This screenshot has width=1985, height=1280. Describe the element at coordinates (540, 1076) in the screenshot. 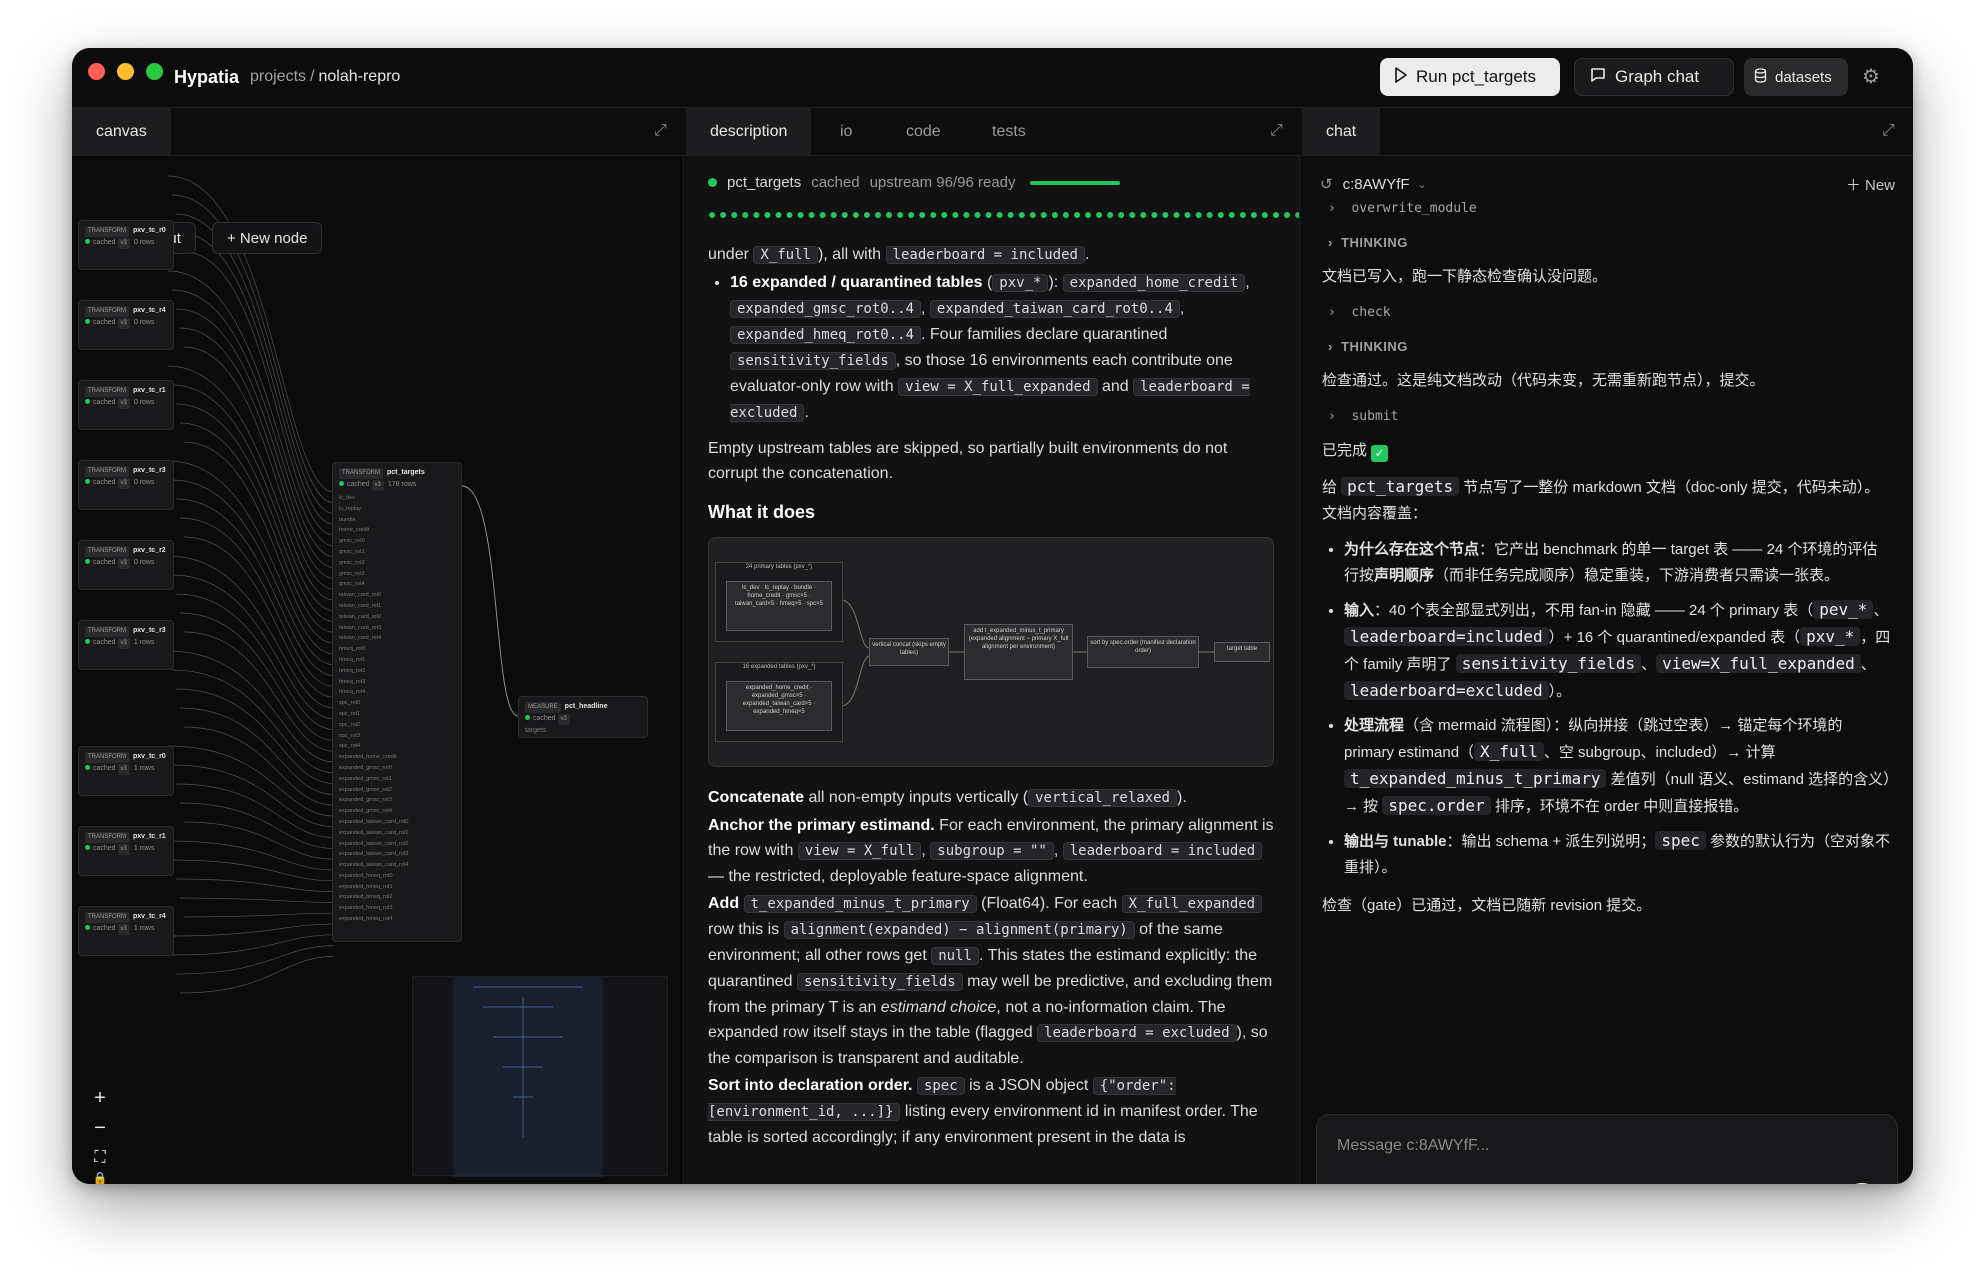

I see `minimap` at that location.